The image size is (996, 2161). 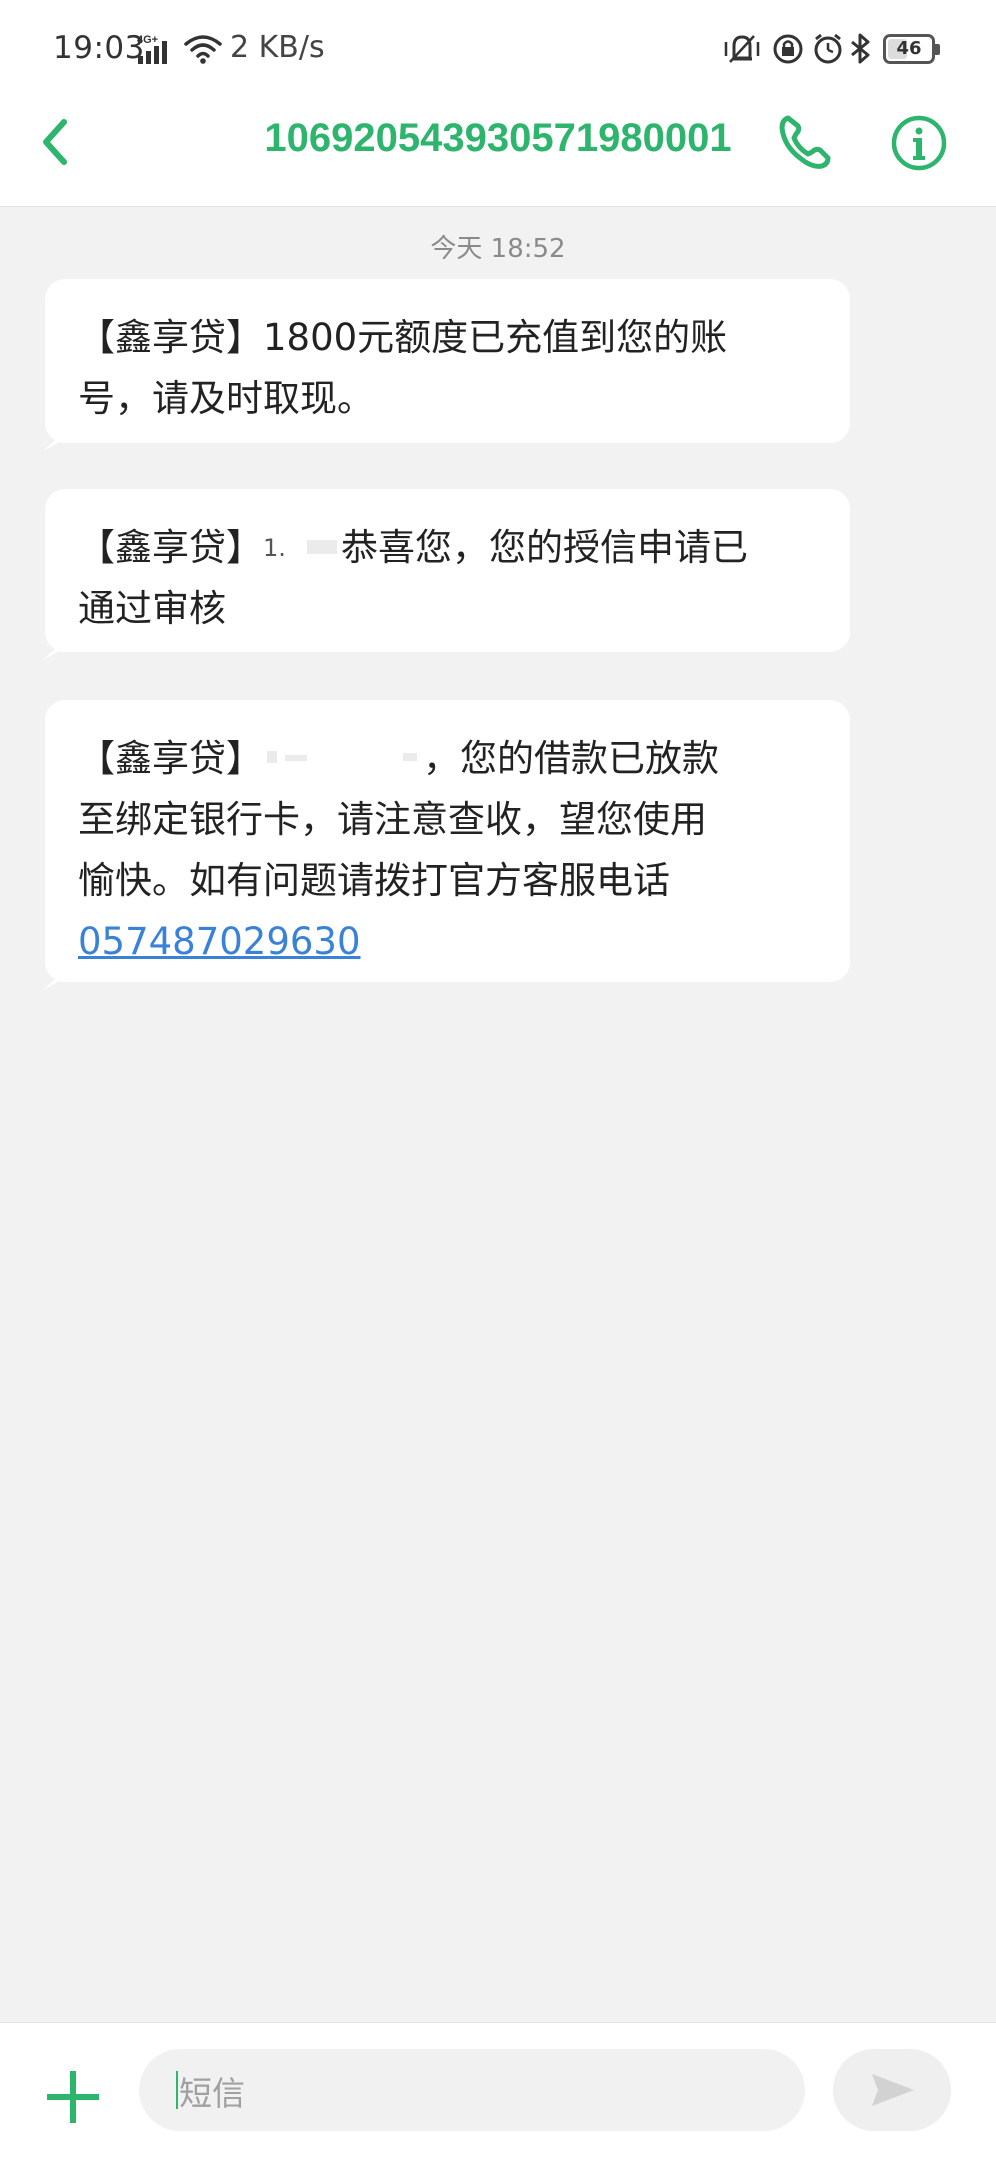 What do you see at coordinates (226, 398) in the screenshot?
I see `message-text: 号，请及时取现。` at bounding box center [226, 398].